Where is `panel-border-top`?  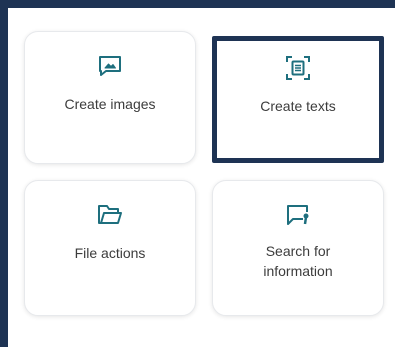
panel-border-top is located at coordinates (197, 4).